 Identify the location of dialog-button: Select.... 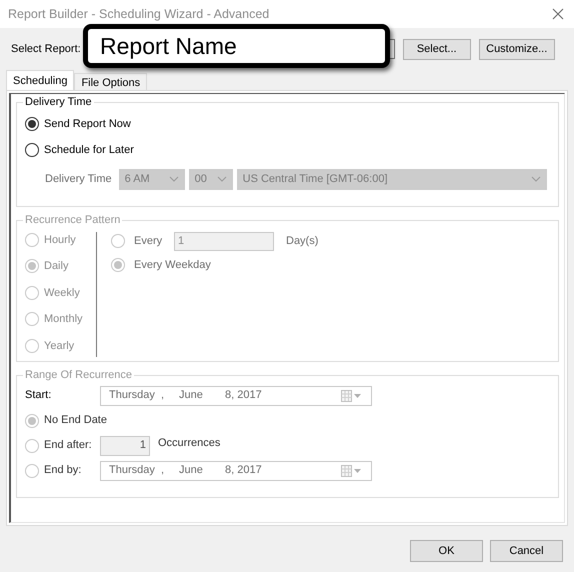
(436, 49).